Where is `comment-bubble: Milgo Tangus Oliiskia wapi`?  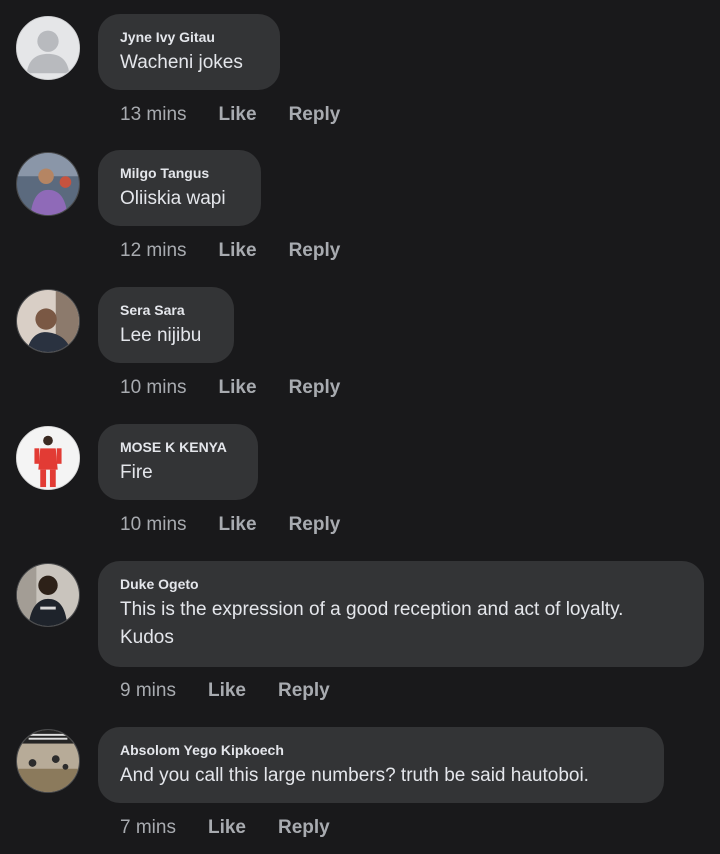 comment-bubble: Milgo Tangus Oliiskia wapi is located at coordinates (179, 188).